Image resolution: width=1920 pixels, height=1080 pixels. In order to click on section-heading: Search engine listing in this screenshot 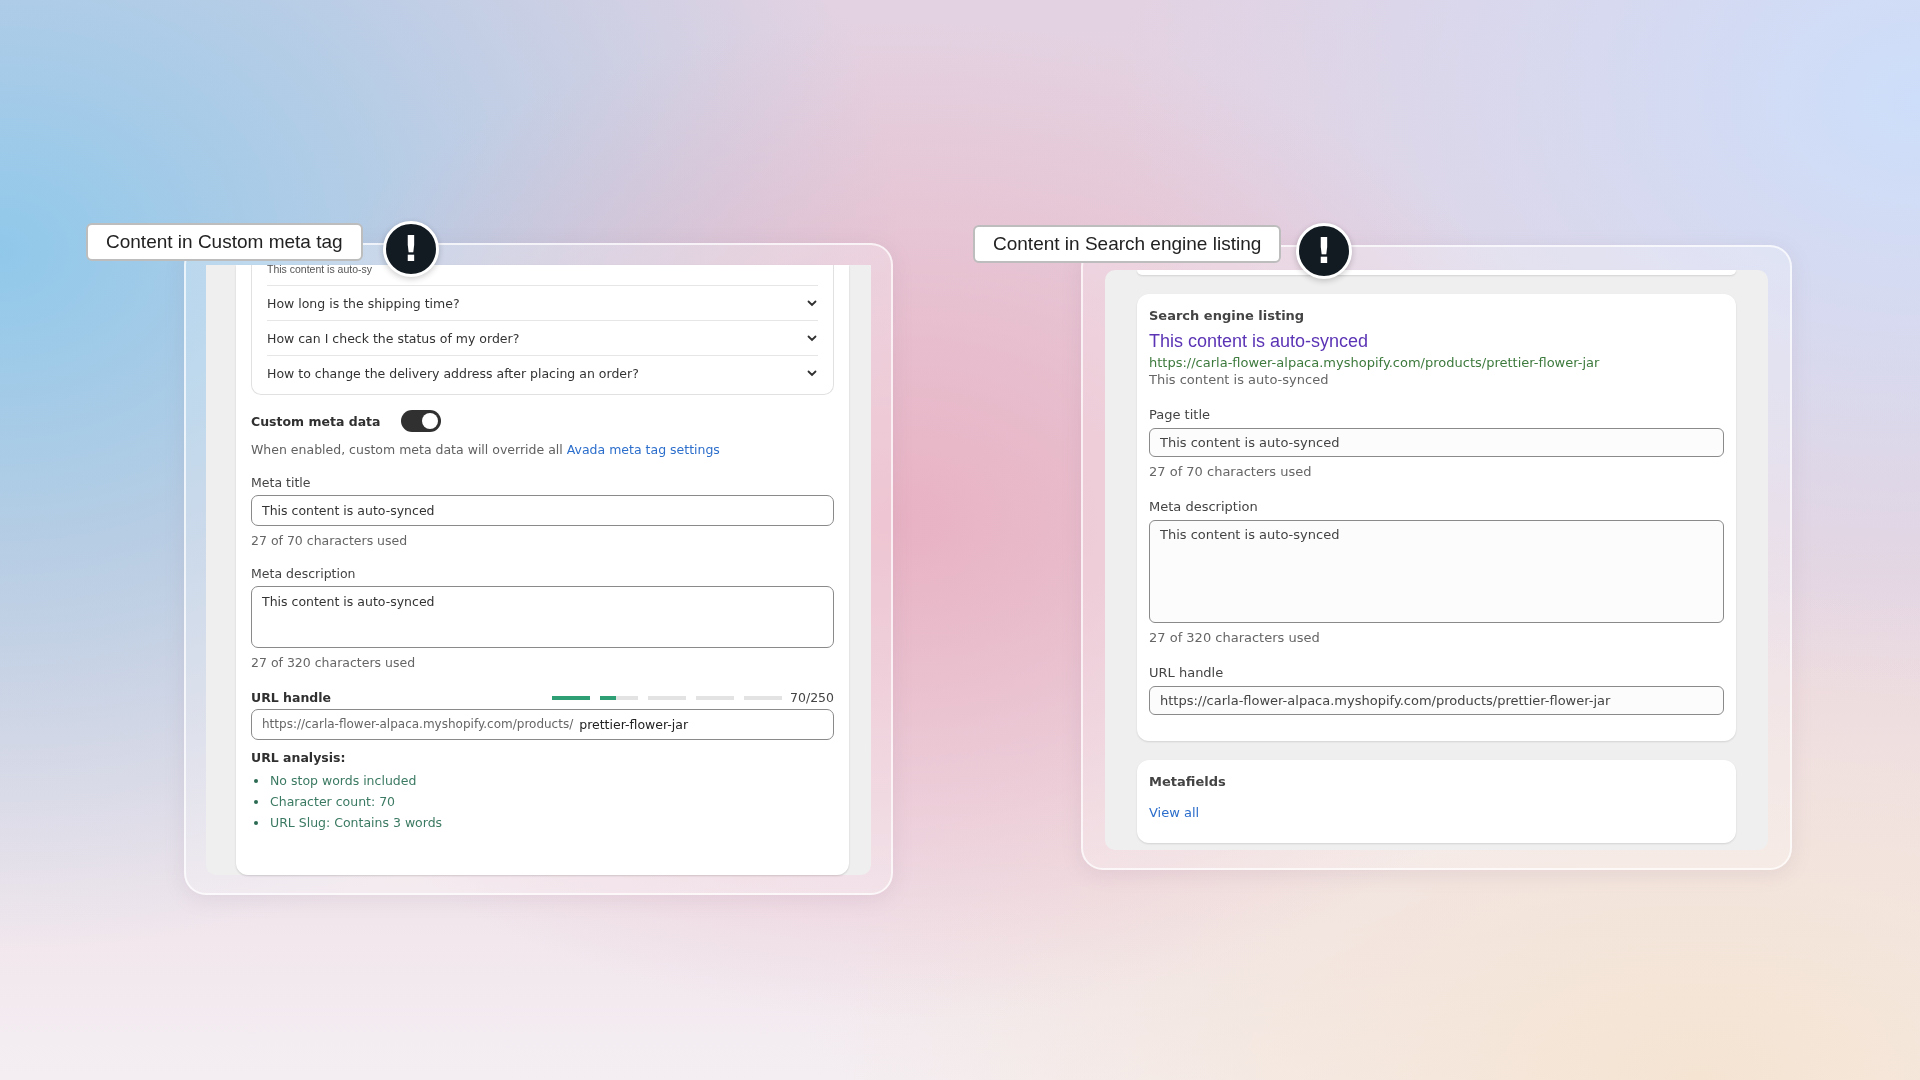, I will do `click(1227, 315)`.